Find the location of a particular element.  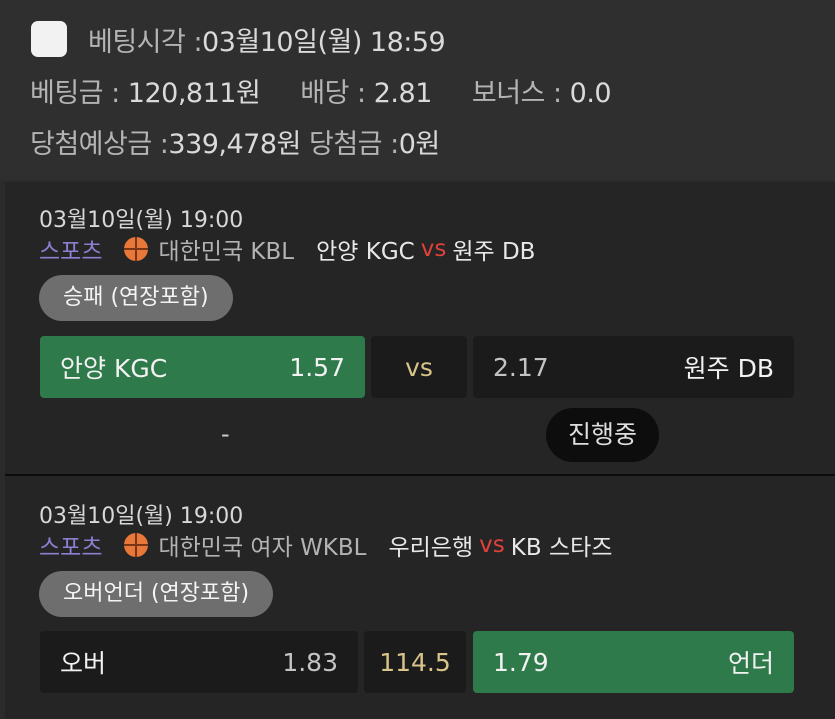

bet-amount-label: 베팅금 : is located at coordinates (75, 93).